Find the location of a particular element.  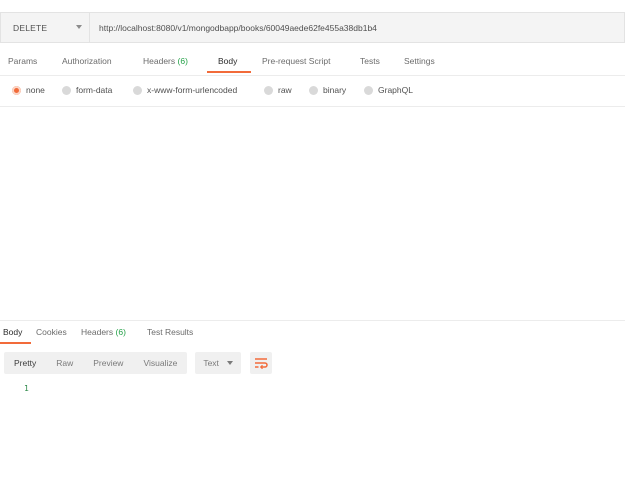

tab-authorization: Authorization is located at coordinates (87, 61).